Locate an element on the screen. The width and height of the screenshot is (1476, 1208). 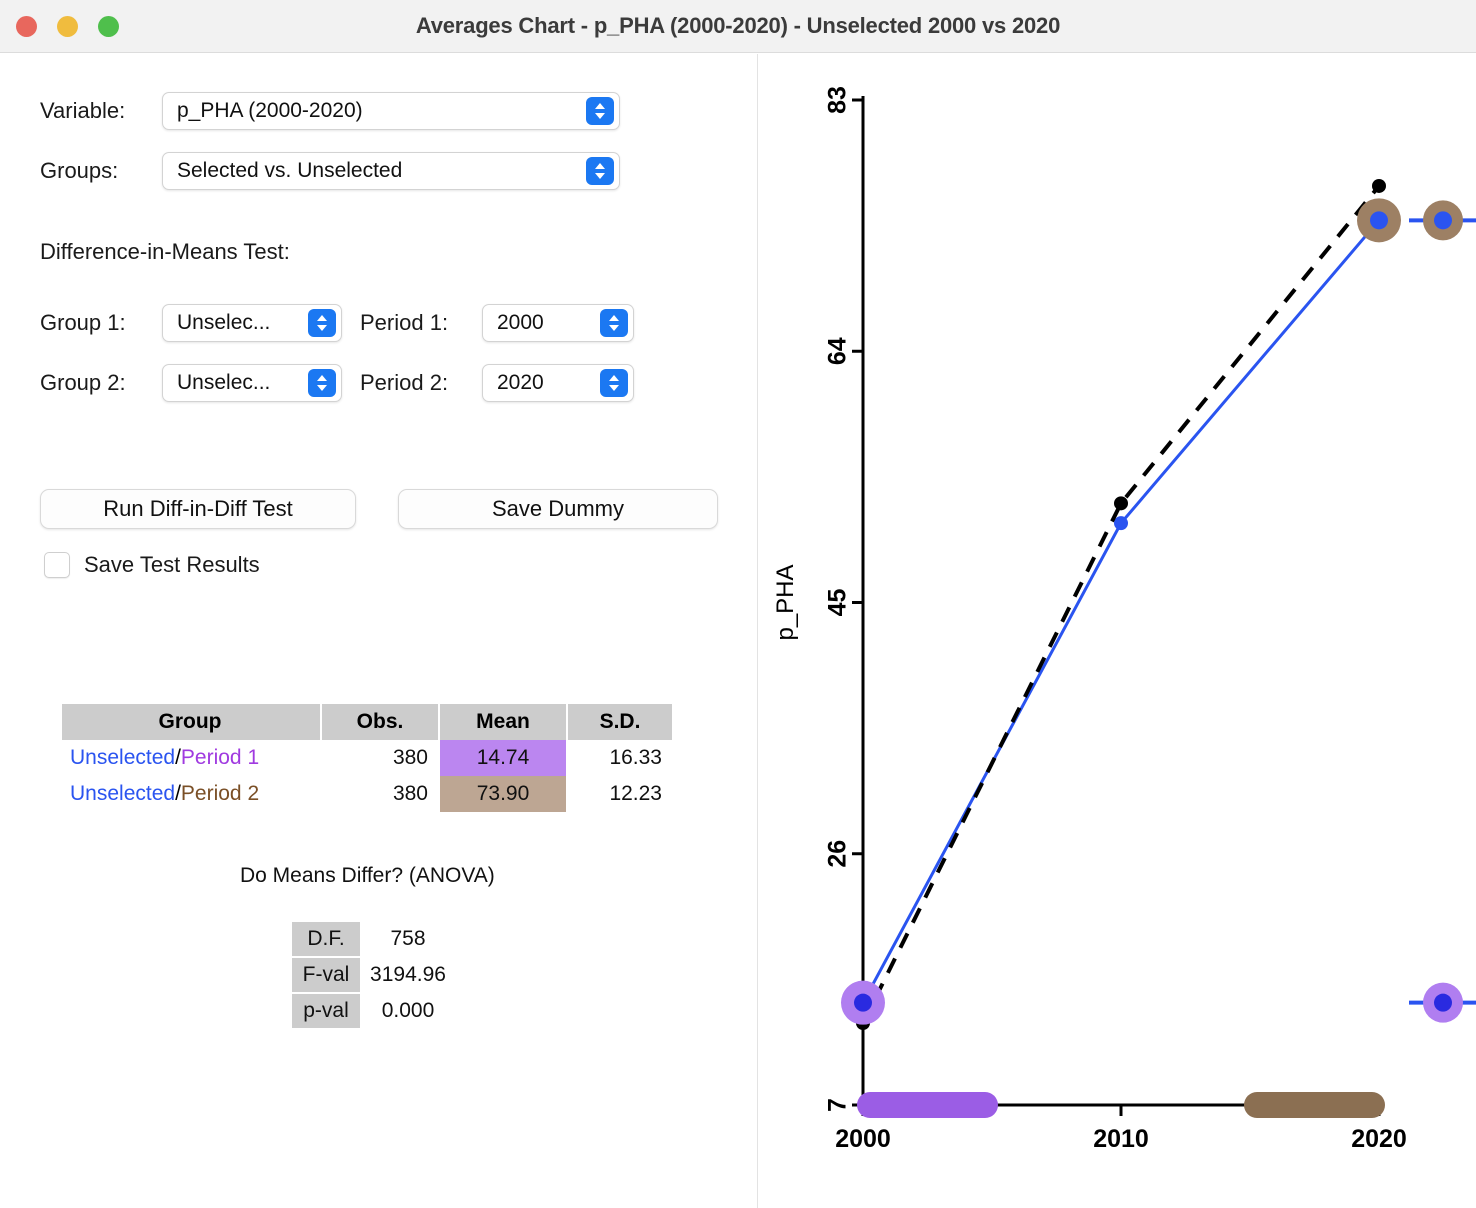
anova-row: p-val 0.000 is located at coordinates (374, 1011).